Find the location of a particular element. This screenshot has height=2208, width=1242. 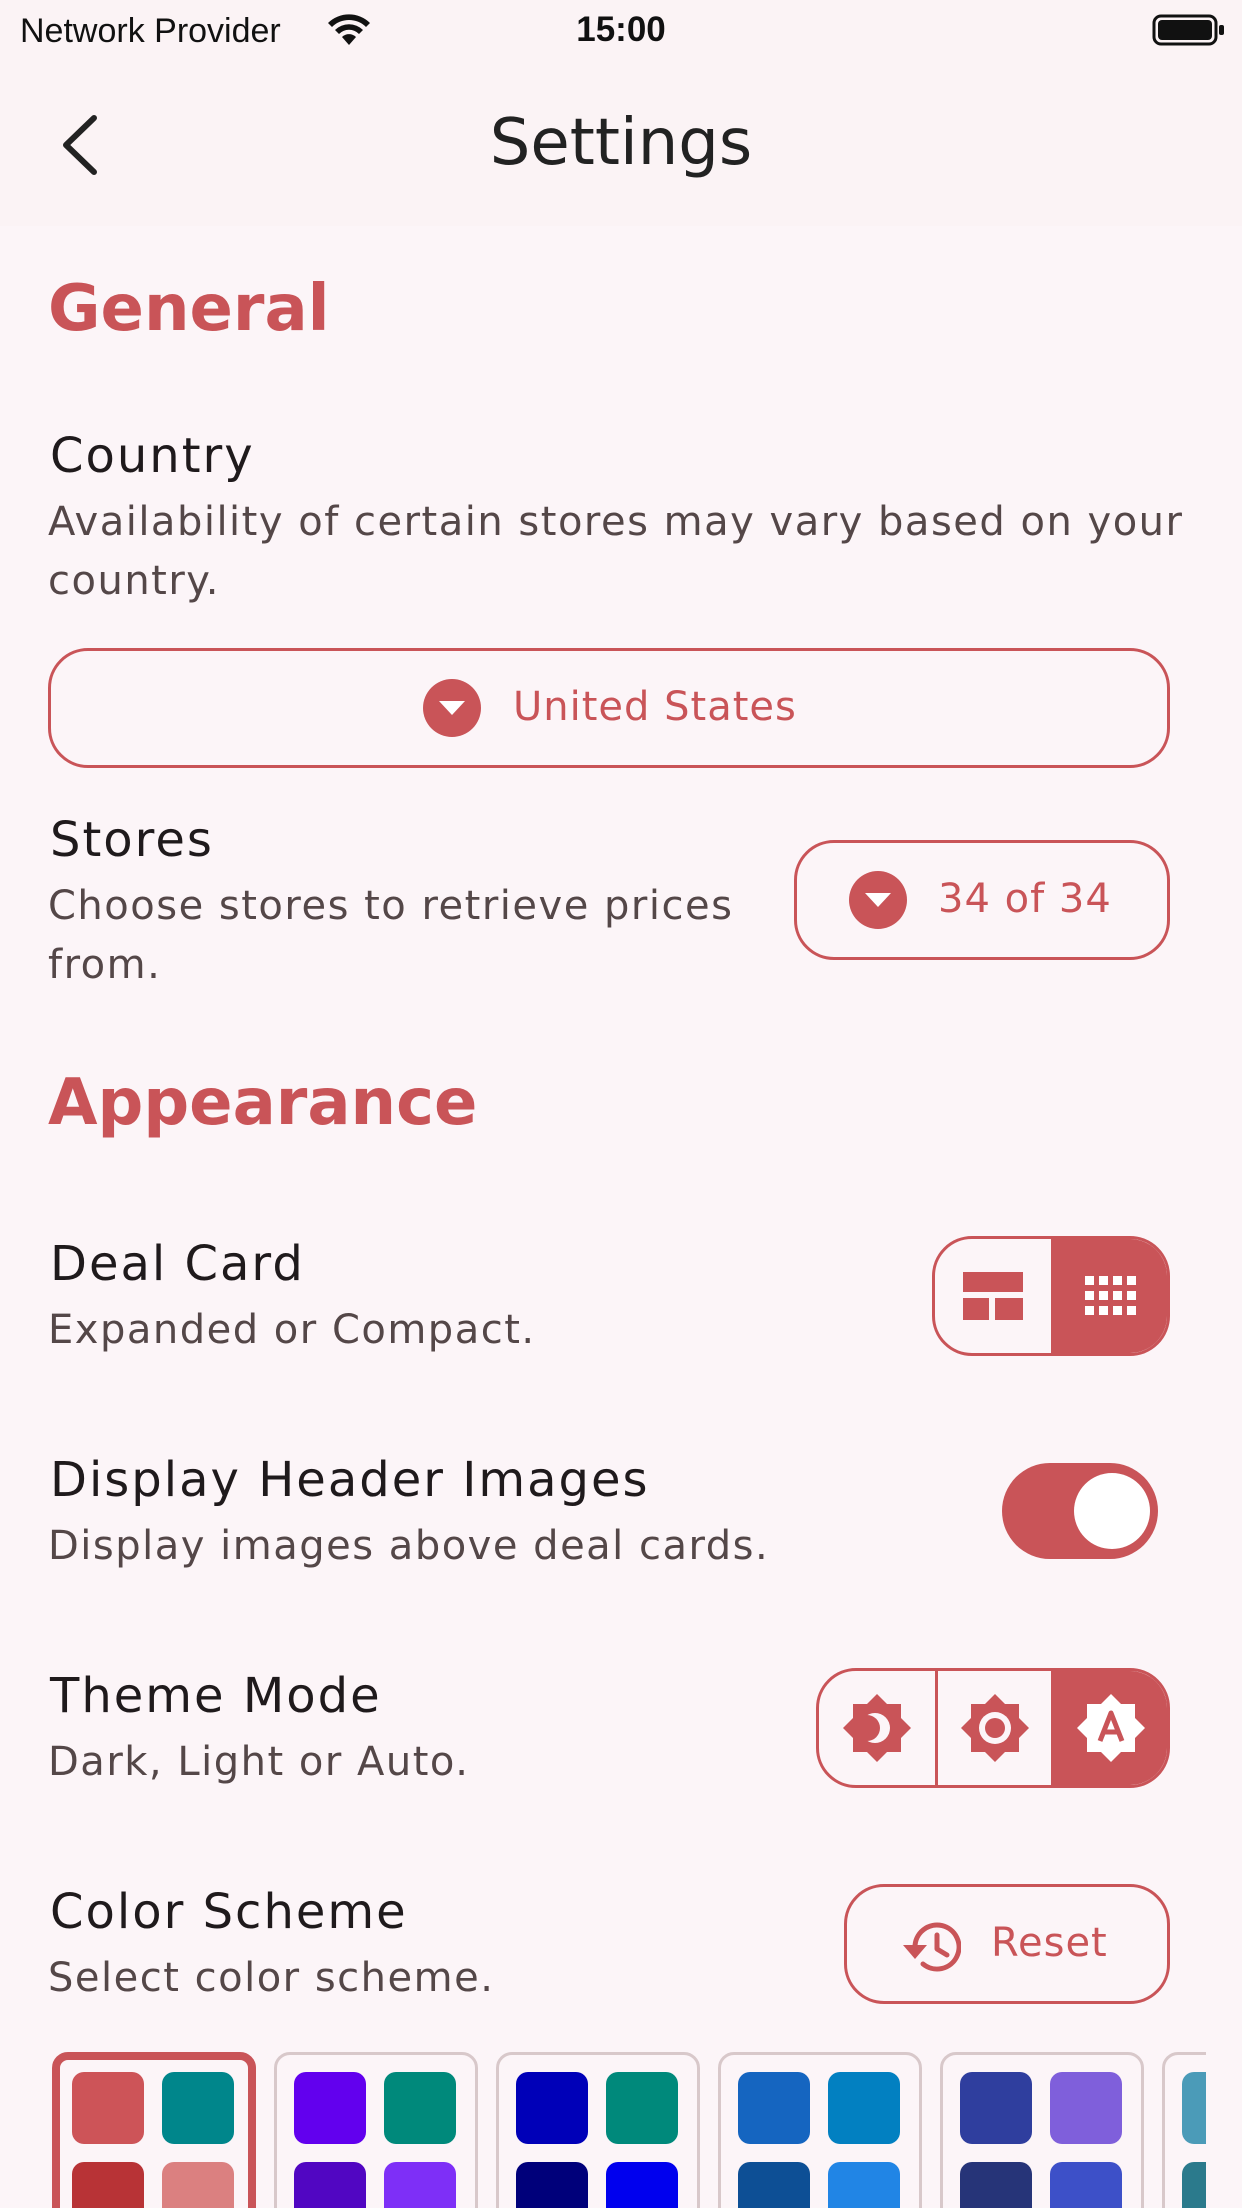

country-subtitle-line-2: country. is located at coordinates (134, 581).